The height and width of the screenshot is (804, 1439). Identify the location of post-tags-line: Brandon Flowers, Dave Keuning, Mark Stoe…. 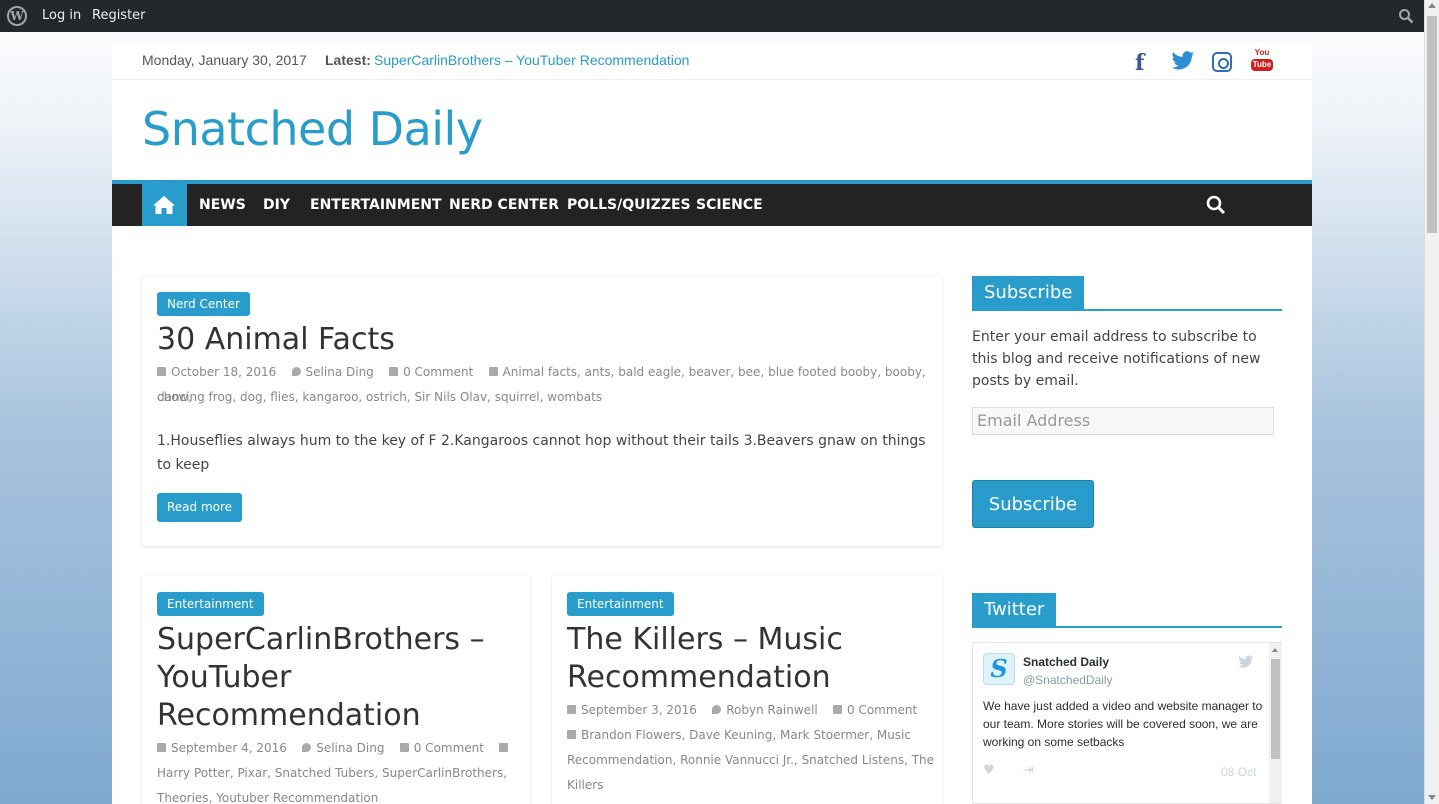
(746, 735).